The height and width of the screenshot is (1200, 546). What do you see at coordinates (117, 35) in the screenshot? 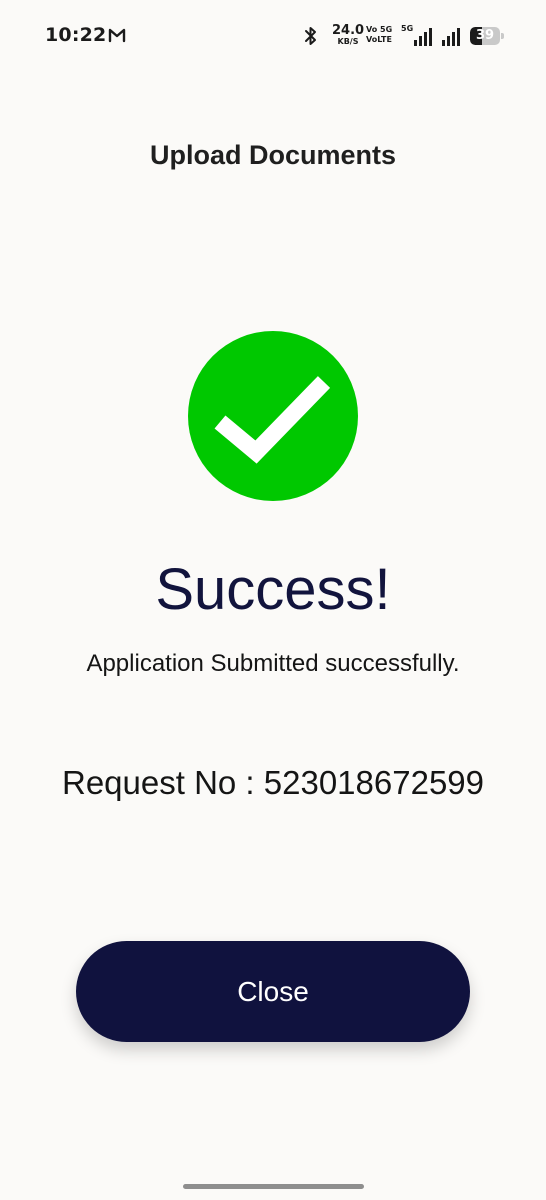
I see `gmail-icon` at bounding box center [117, 35].